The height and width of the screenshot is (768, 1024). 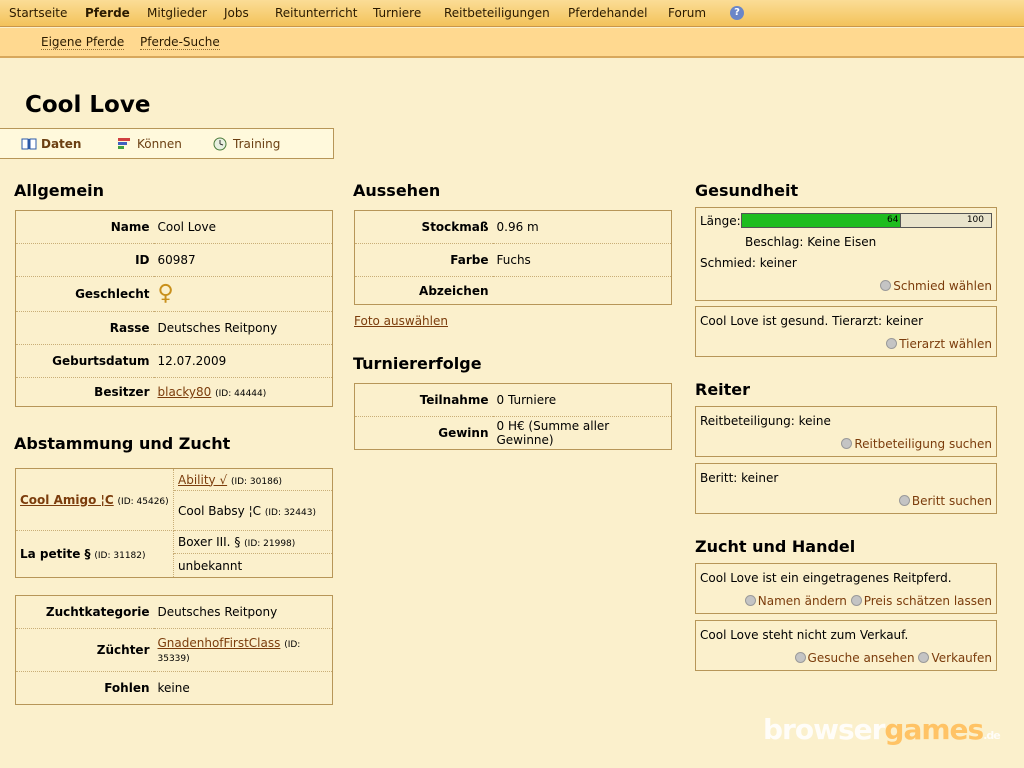 What do you see at coordinates (241, 394) in the screenshot?
I see `owner-id: (ID: 44444)` at bounding box center [241, 394].